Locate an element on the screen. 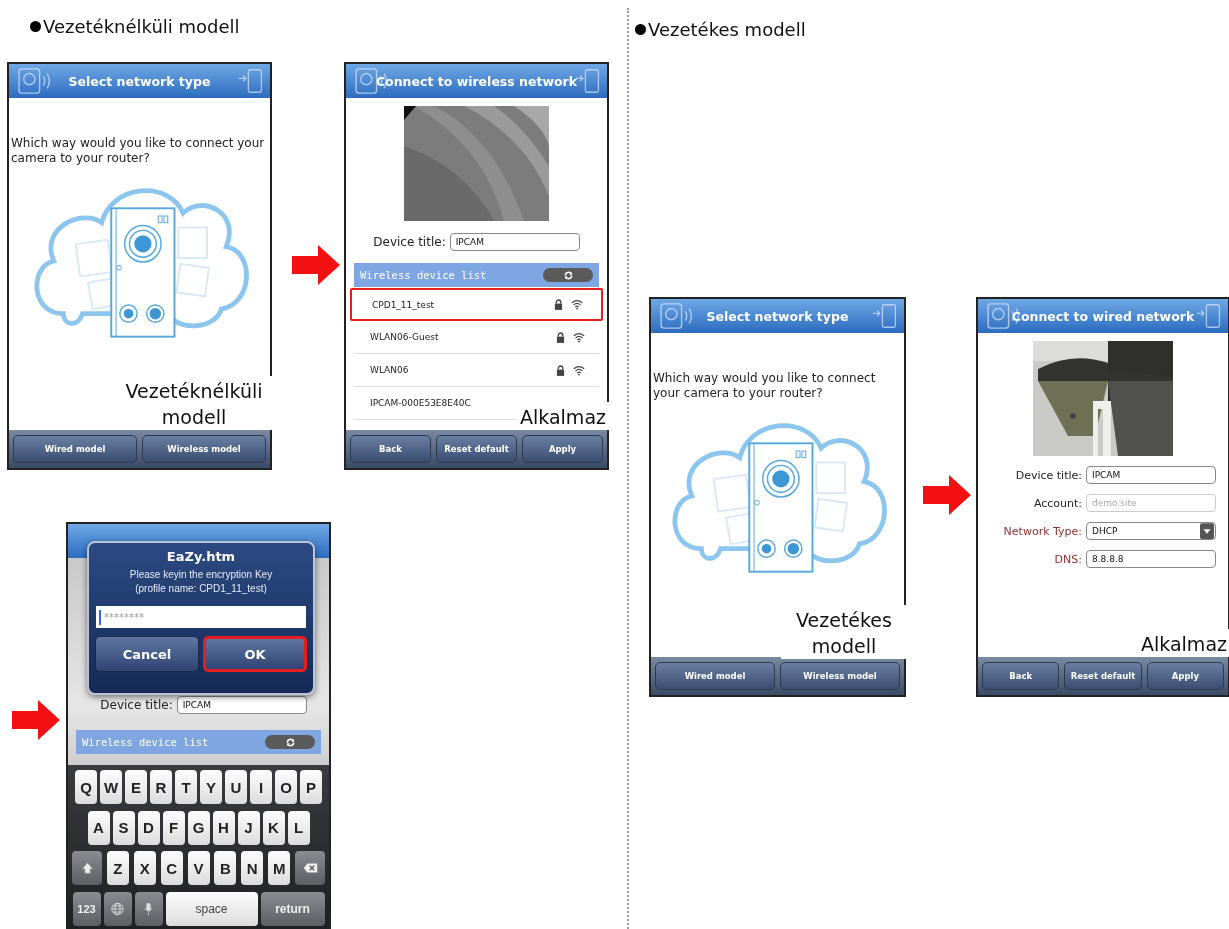 The width and height of the screenshot is (1229, 929). globe-icon is located at coordinates (117, 908).